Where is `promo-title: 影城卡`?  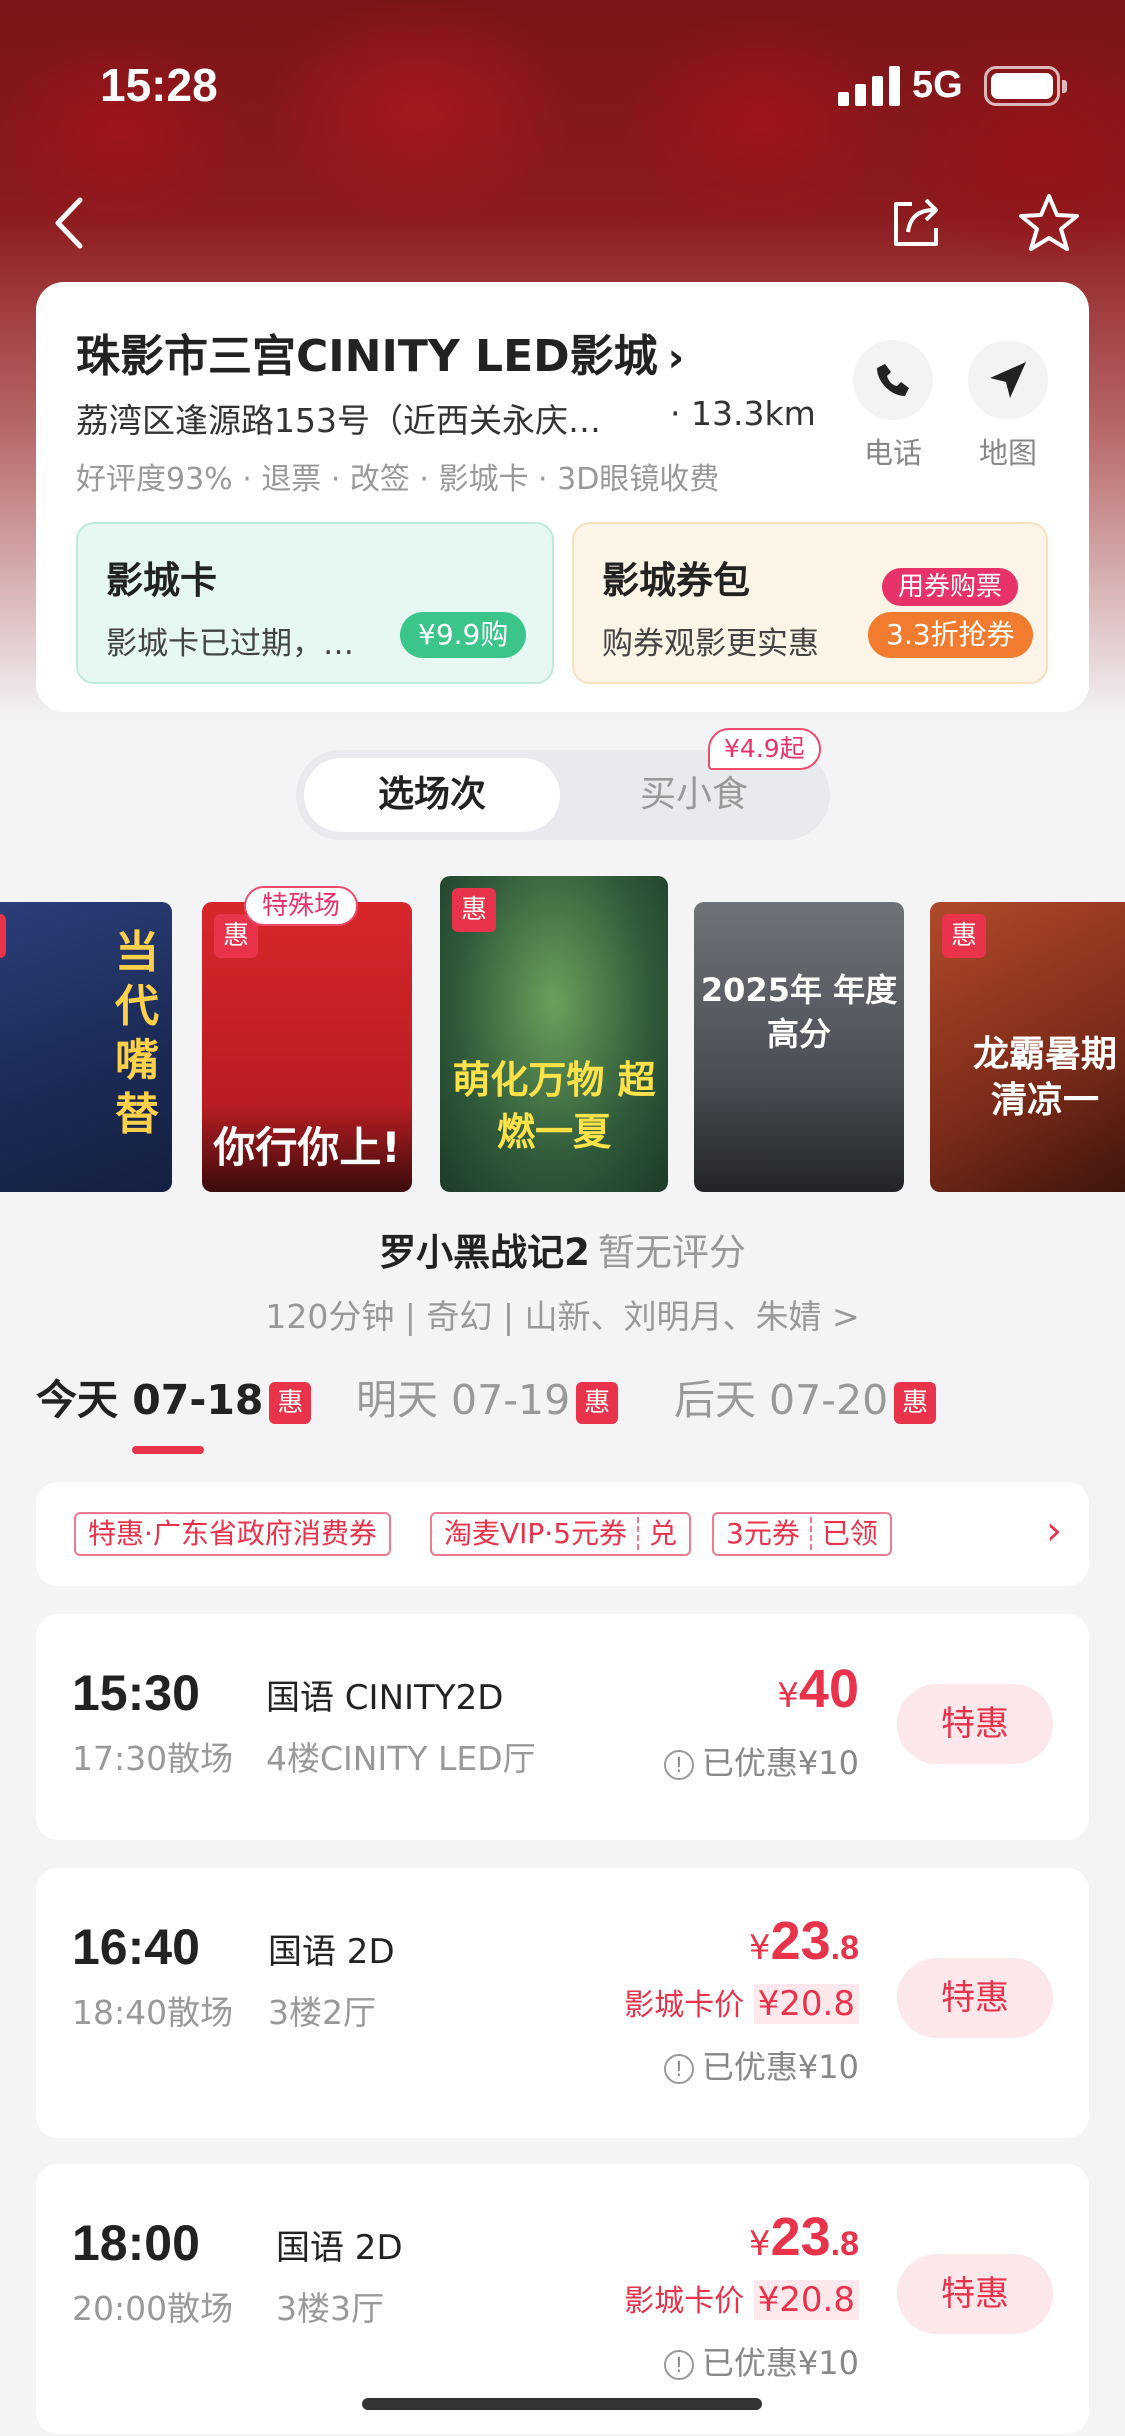 promo-title: 影城卡 is located at coordinates (161, 580).